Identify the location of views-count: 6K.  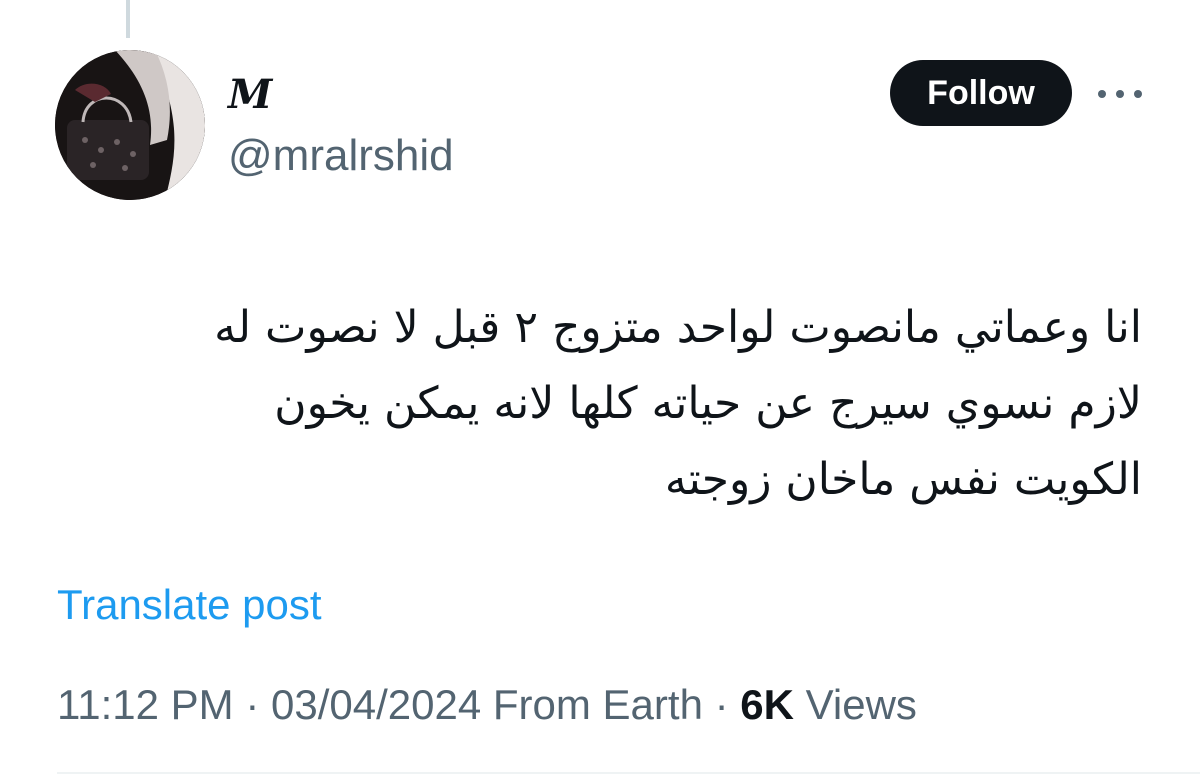
(767, 704).